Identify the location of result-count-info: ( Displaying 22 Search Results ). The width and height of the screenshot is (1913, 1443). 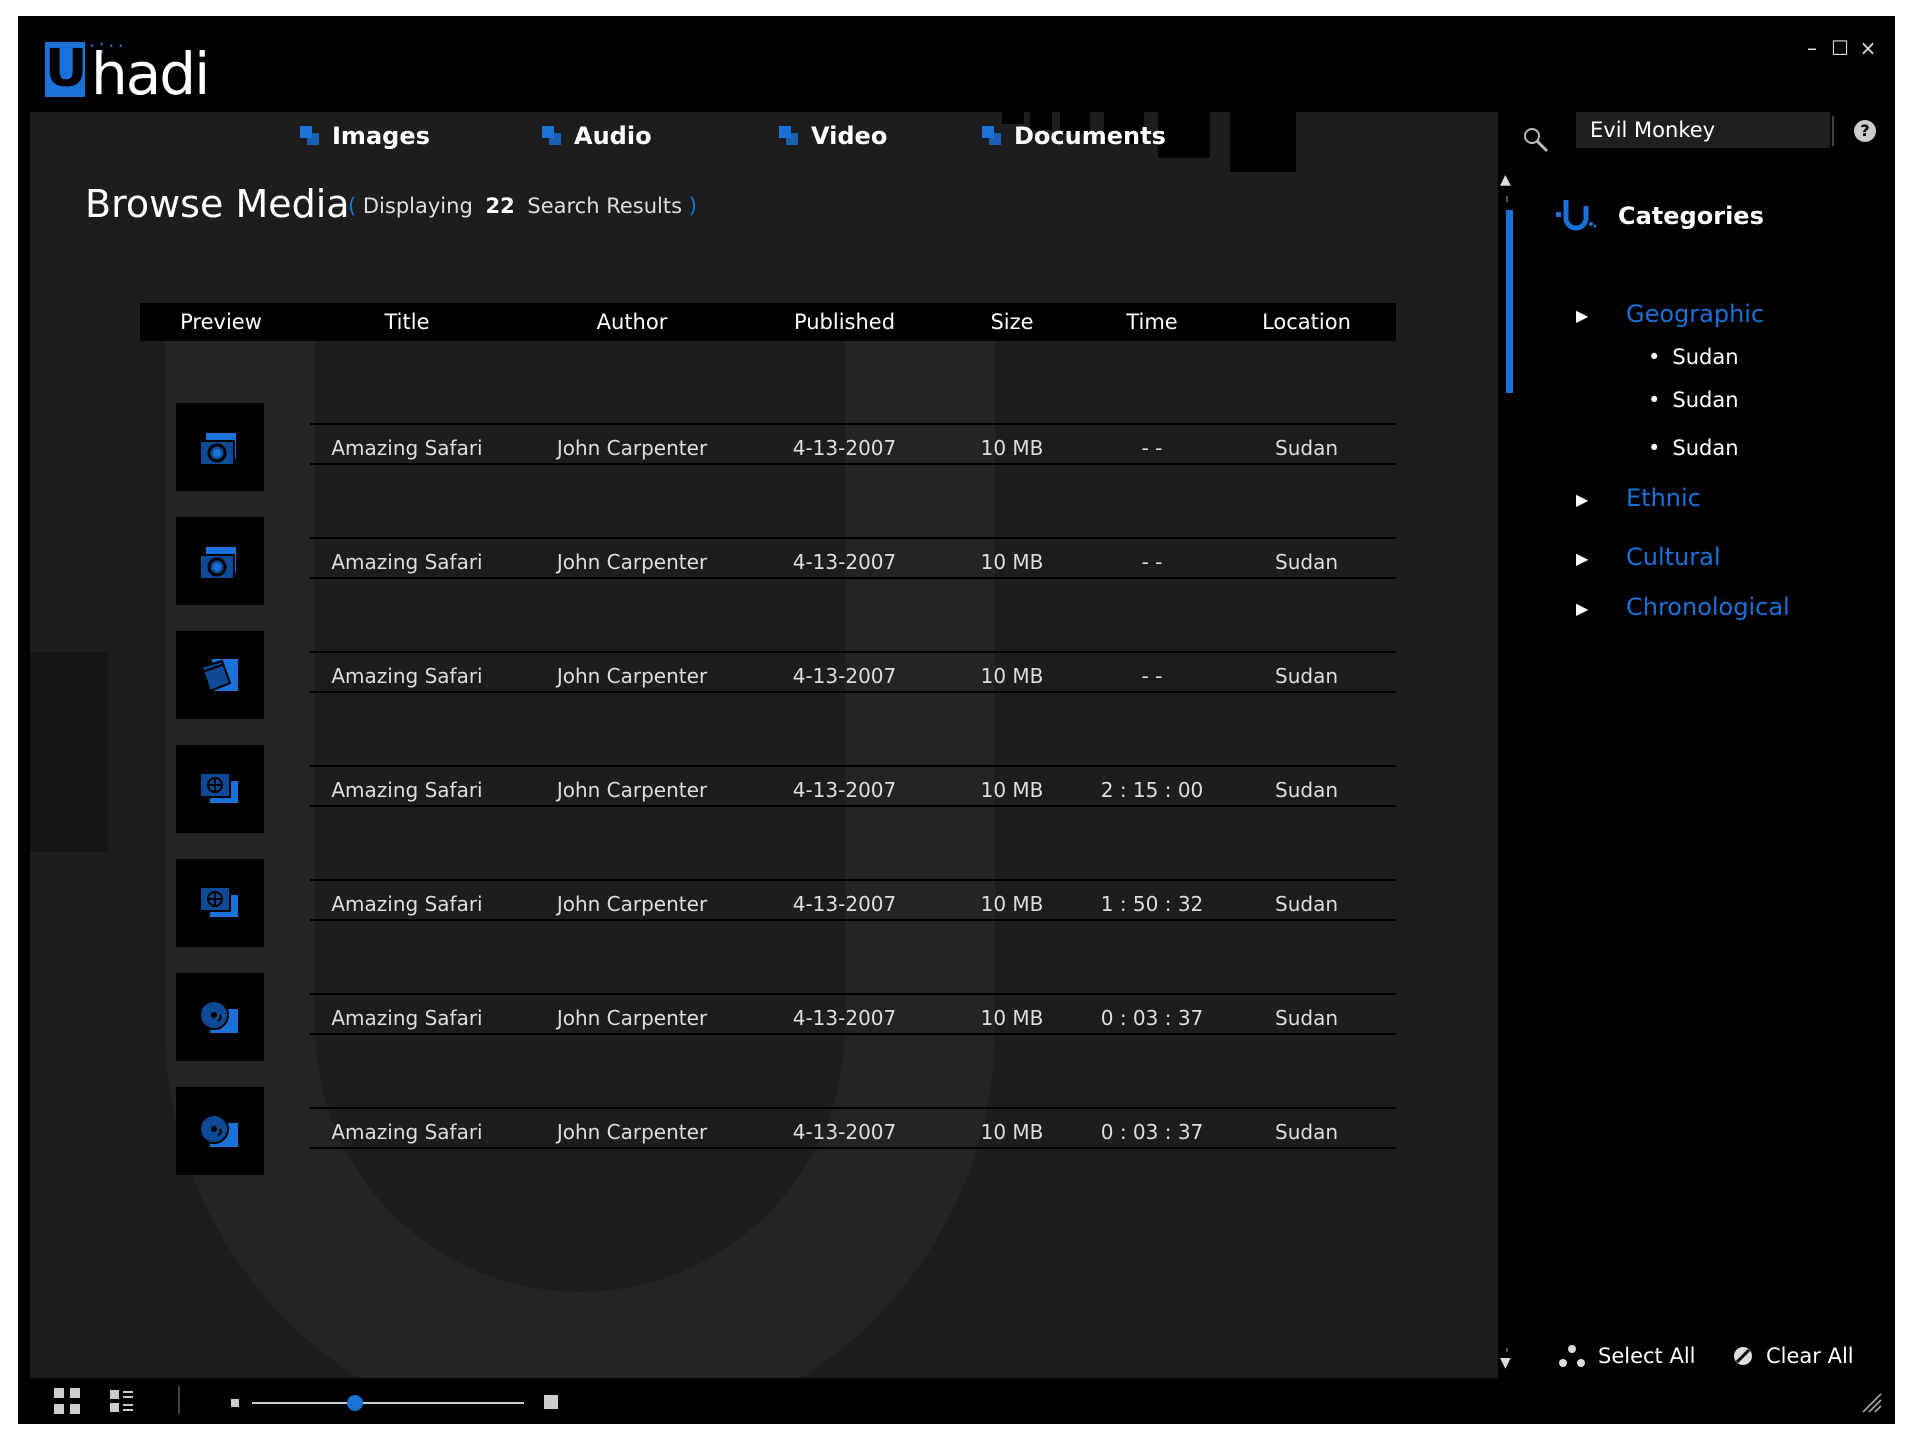
(522, 206).